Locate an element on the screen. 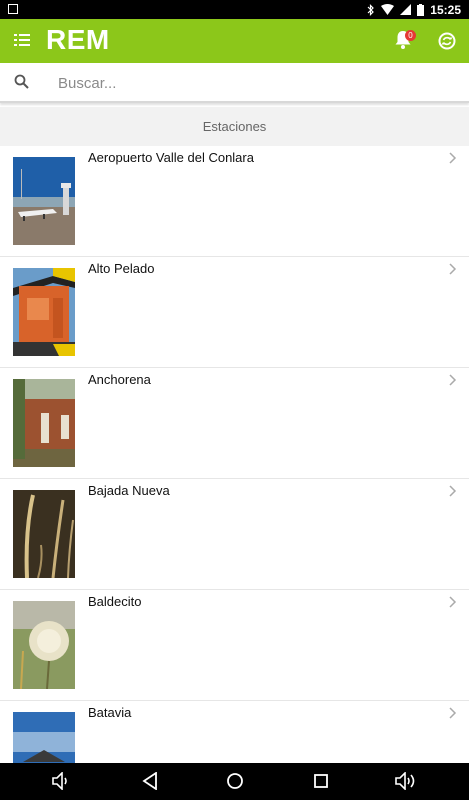 The image size is (469, 800). station-name: Anchorena is located at coordinates (119, 379).